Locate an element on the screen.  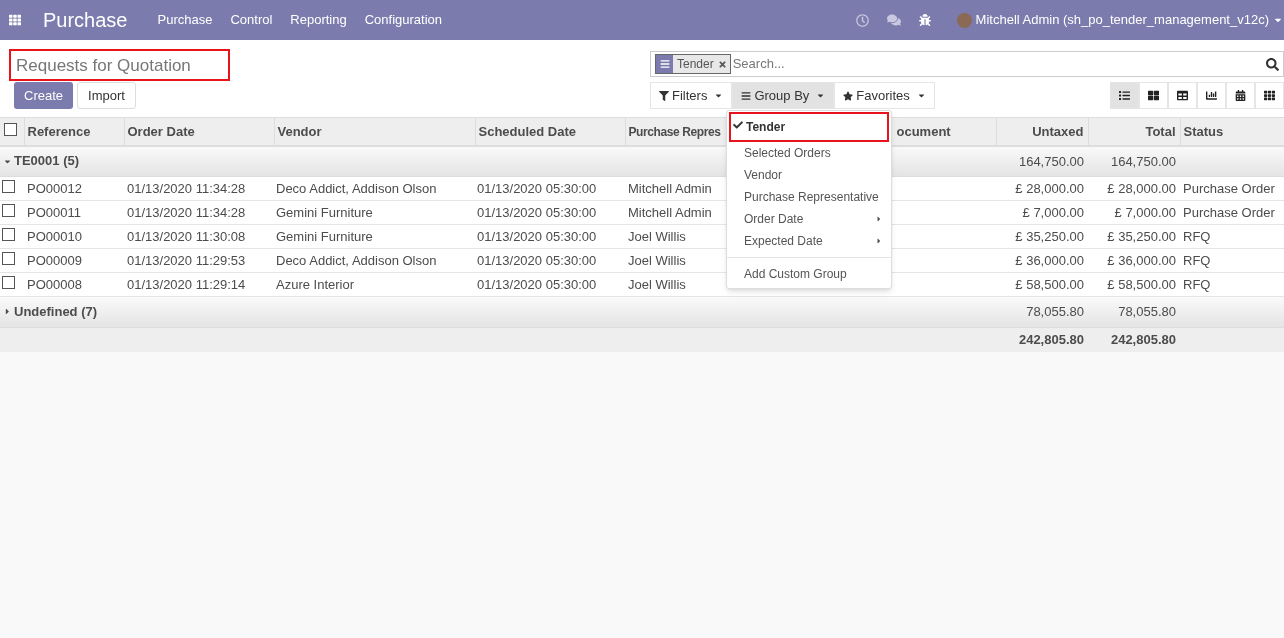
import-button: Import is located at coordinates (106, 95).